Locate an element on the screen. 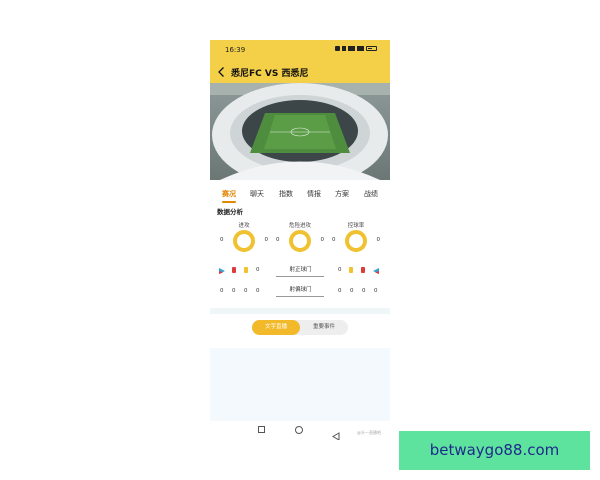 This screenshot has height=480, width=600. live-text-content is located at coordinates (300, 384).